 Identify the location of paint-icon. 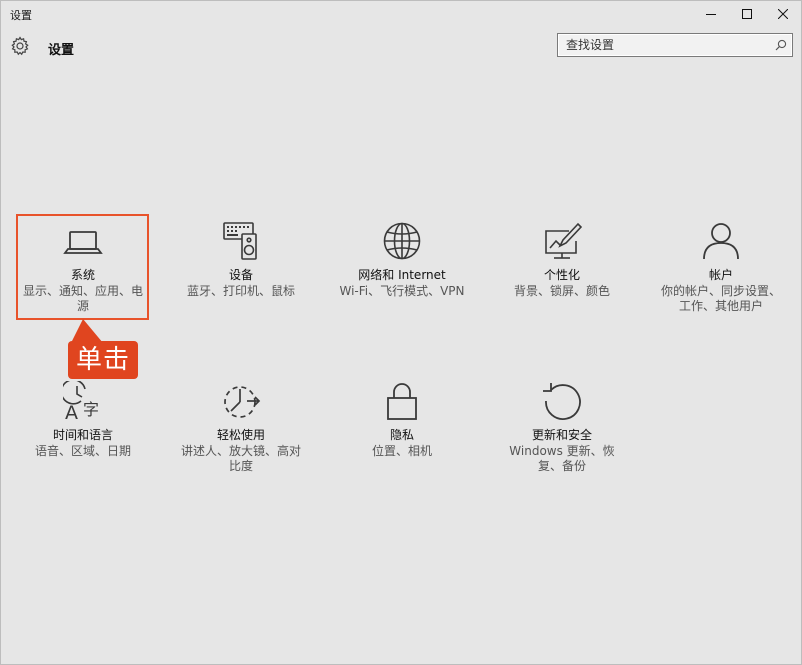
(562, 241).